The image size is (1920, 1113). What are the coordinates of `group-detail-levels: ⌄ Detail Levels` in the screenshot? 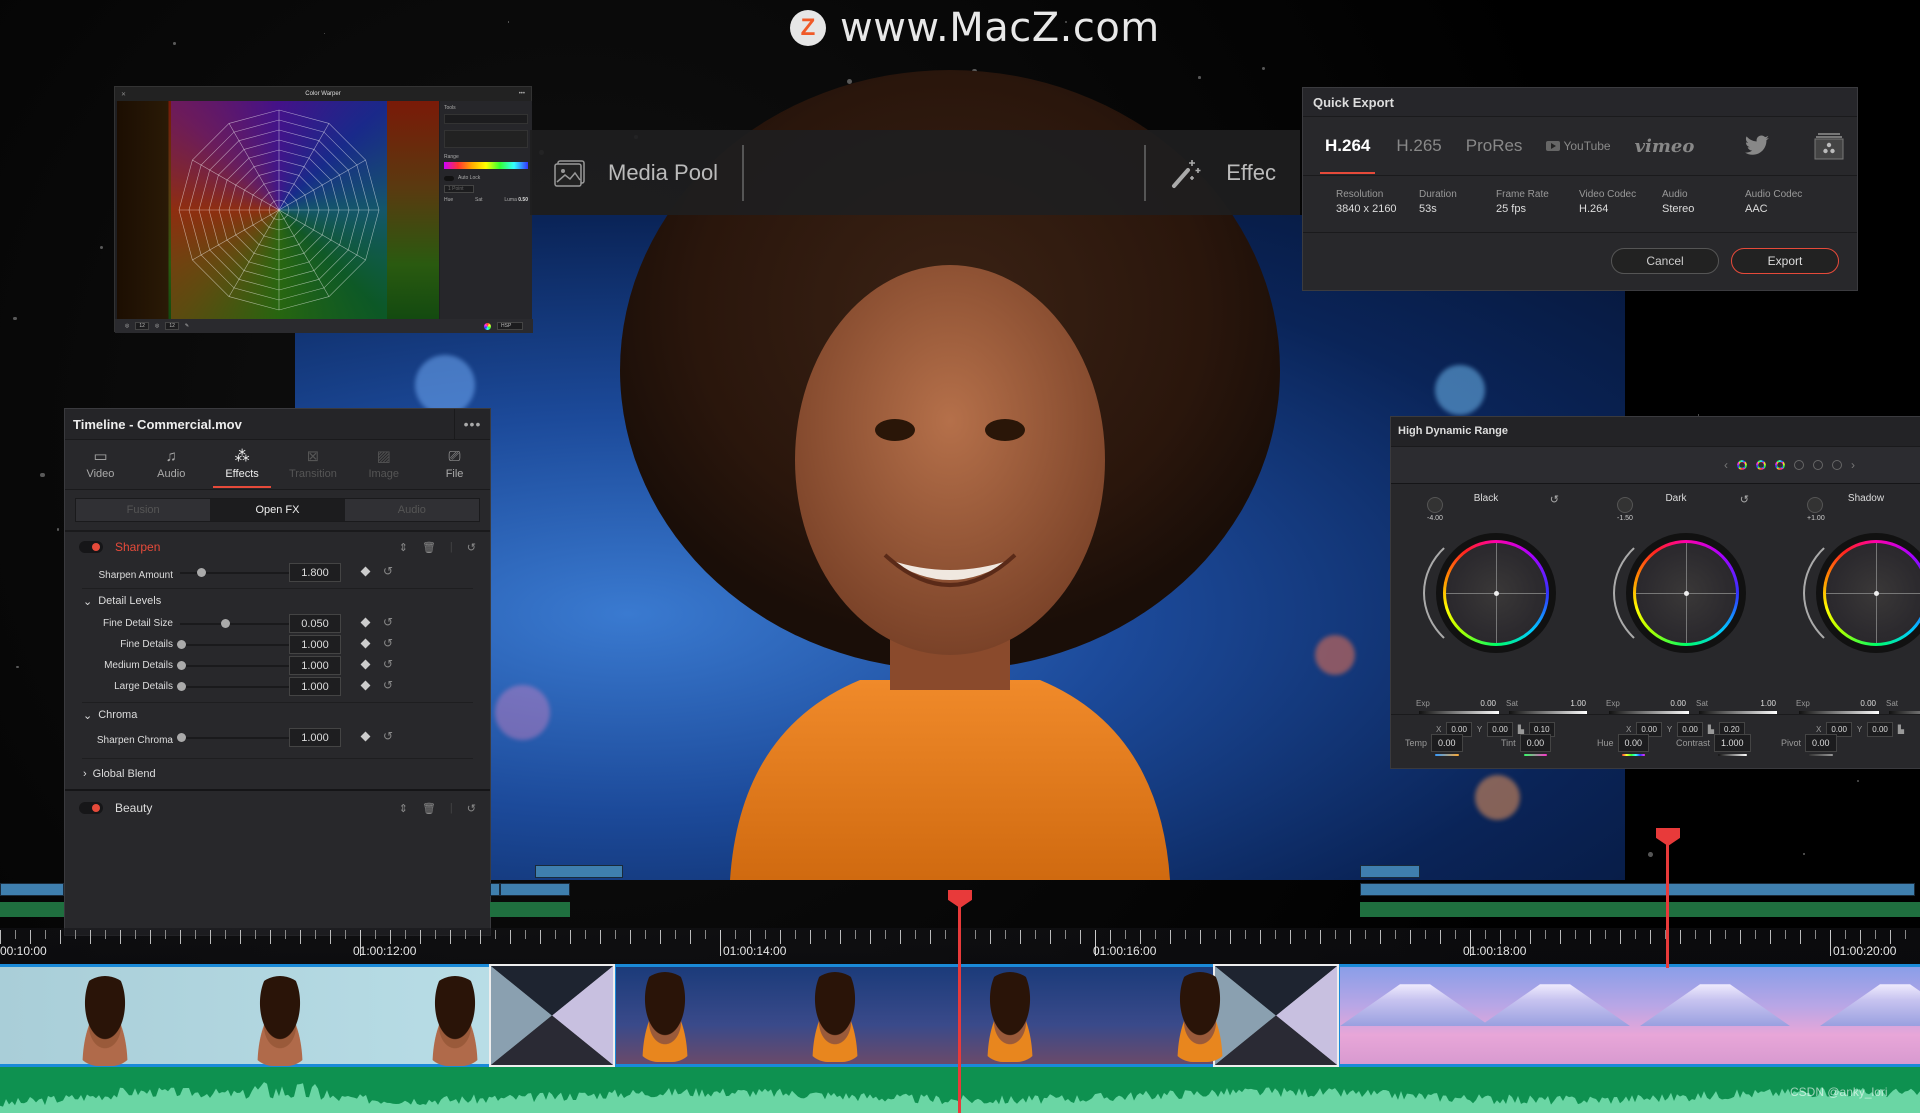 It's located at (277, 601).